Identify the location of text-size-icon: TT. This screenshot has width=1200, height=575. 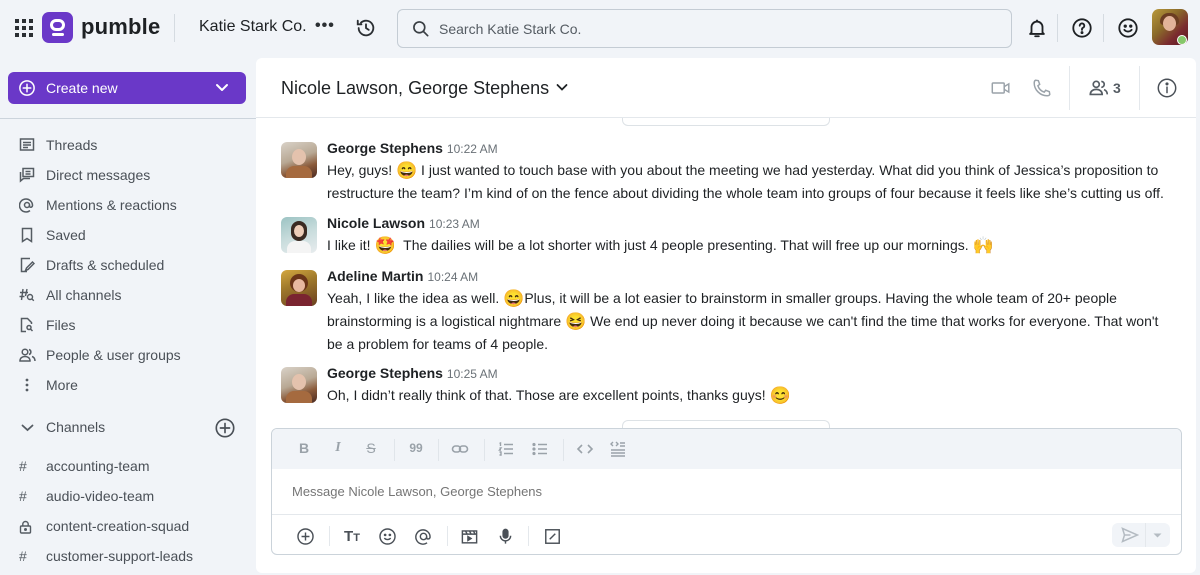
(352, 536).